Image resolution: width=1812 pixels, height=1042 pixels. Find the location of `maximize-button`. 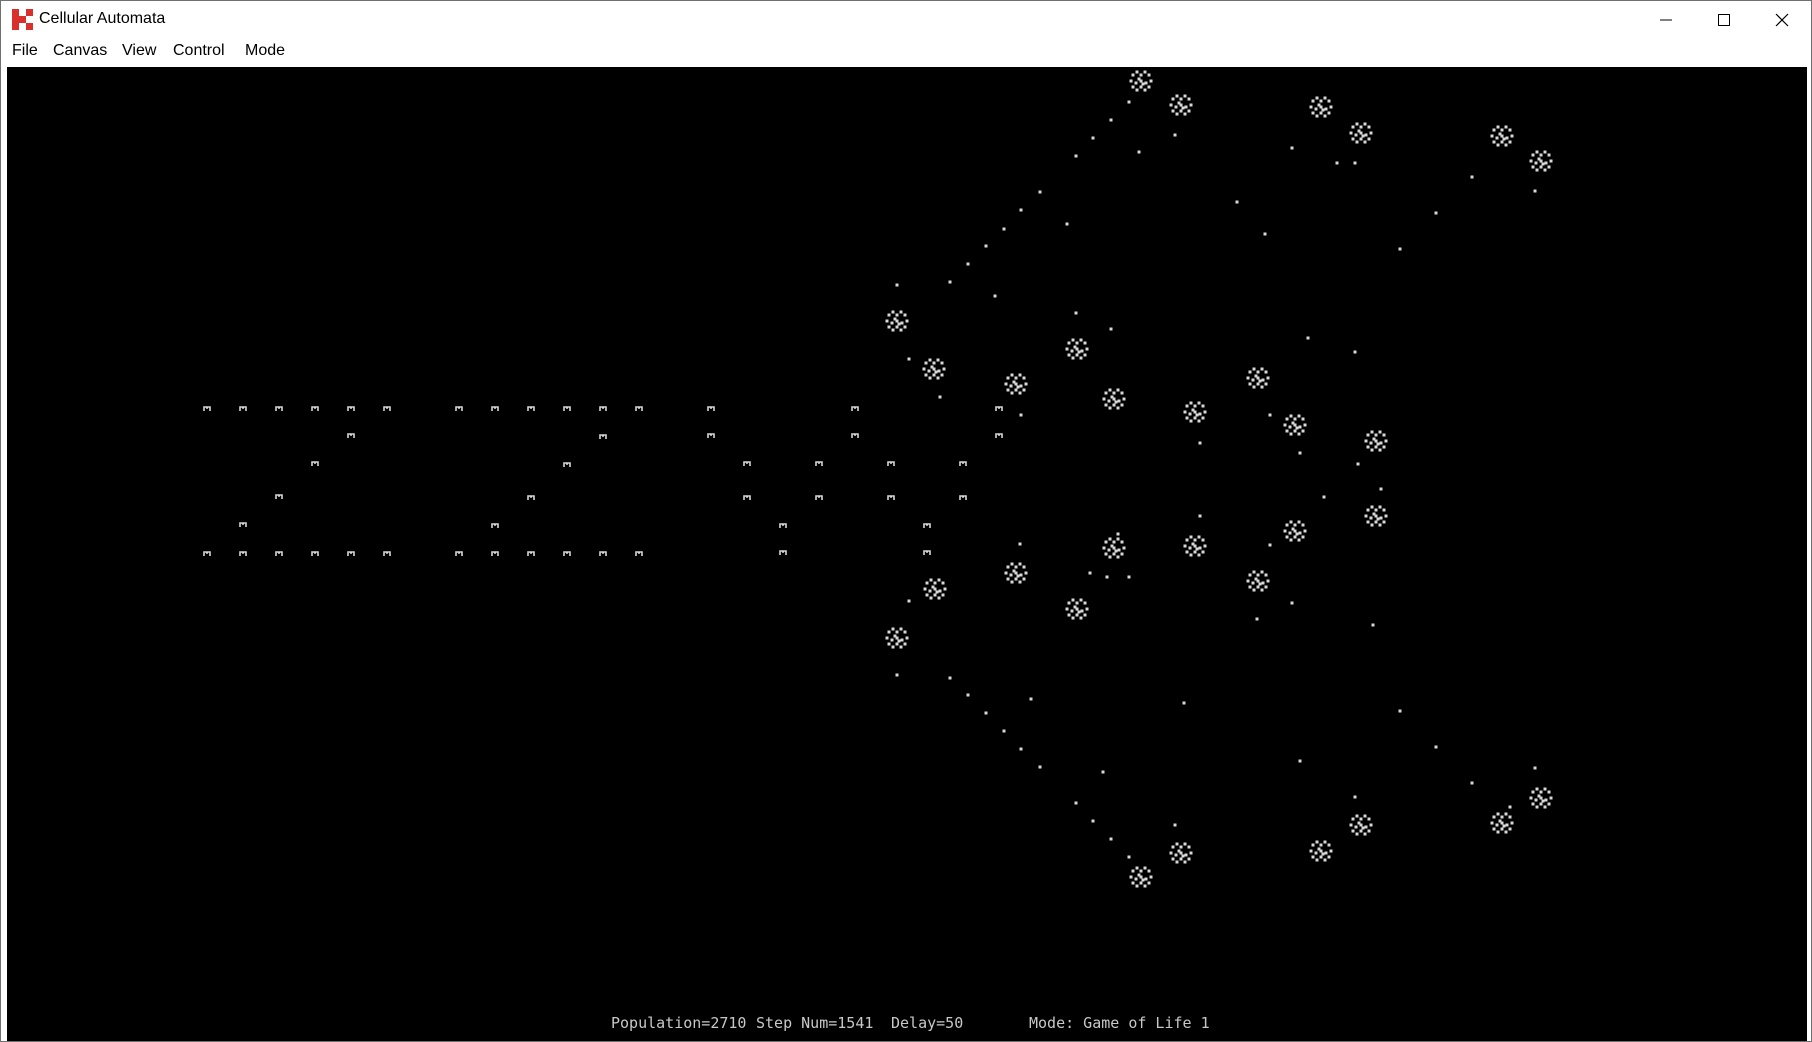

maximize-button is located at coordinates (1724, 20).